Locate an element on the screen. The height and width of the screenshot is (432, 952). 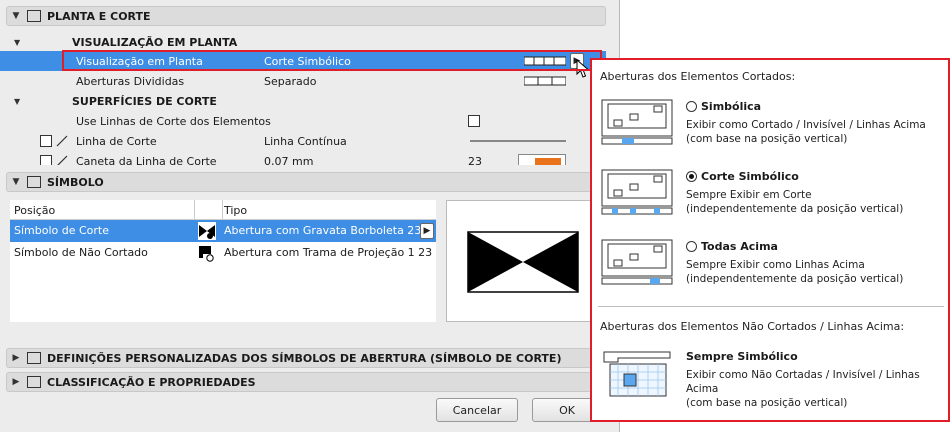
position-label: Símbolo de Corte is located at coordinates (62, 230).